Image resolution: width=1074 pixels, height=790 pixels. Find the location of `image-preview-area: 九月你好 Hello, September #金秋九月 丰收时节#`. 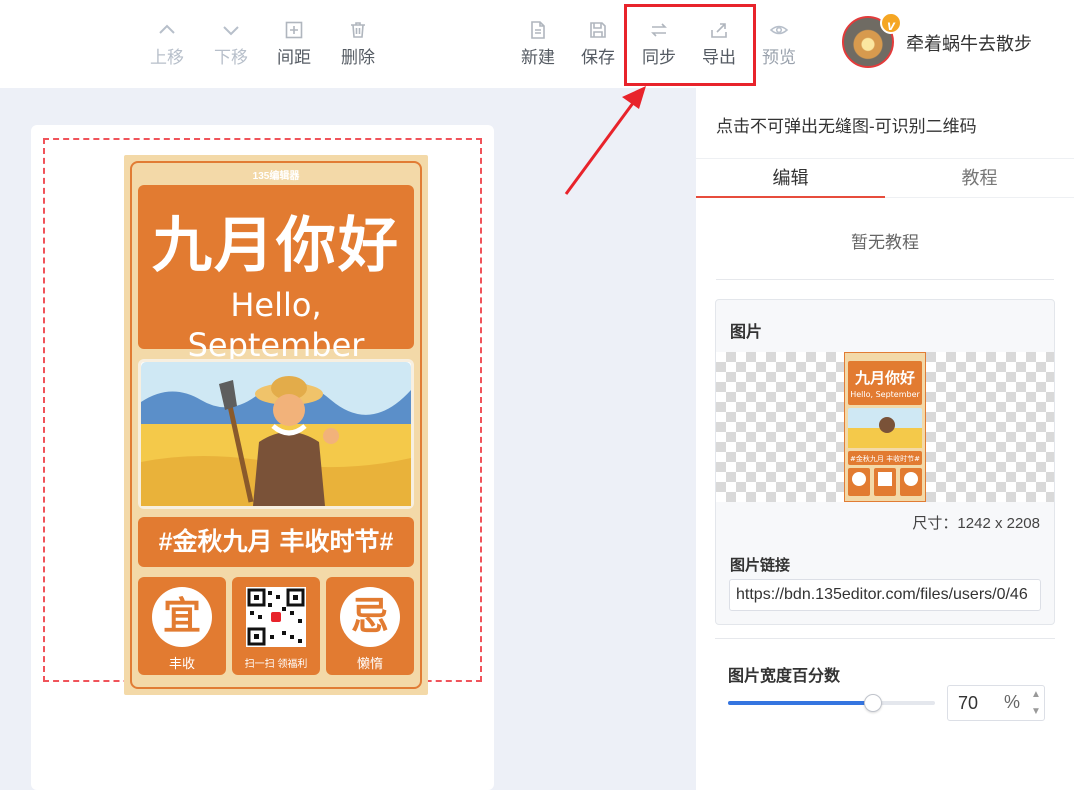

image-preview-area: 九月你好 Hello, September #金秋九月 丰收时节# is located at coordinates (885, 427).